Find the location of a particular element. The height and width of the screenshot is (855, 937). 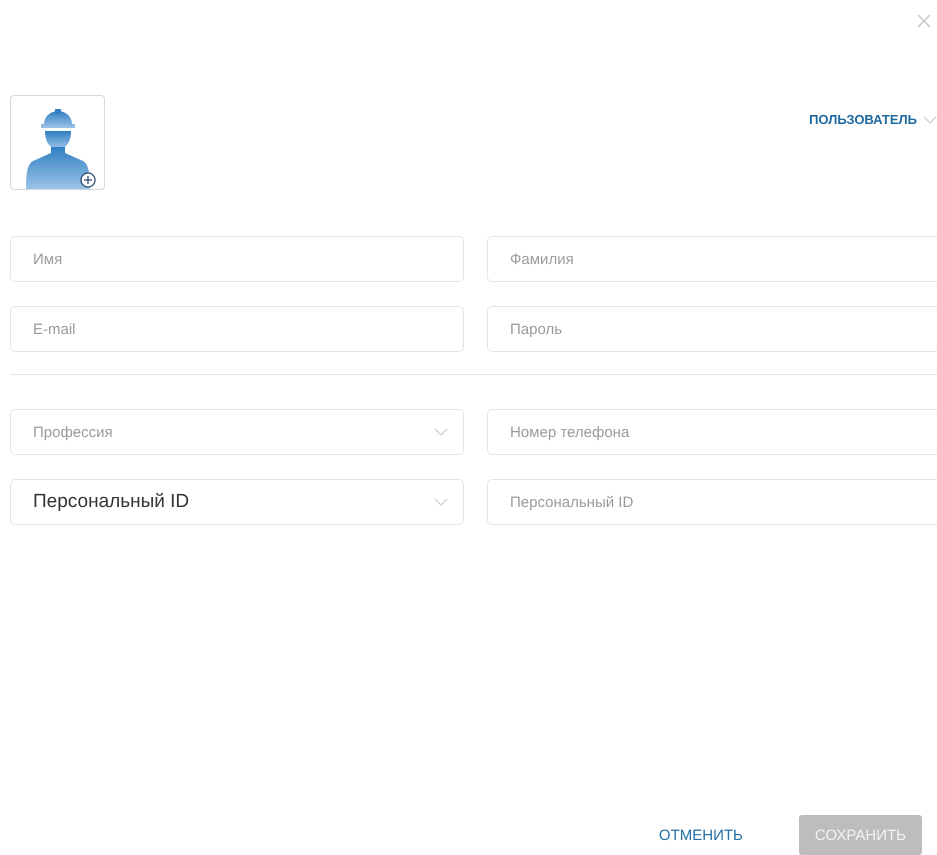

input-field: Номер телефона is located at coordinates (712, 432).